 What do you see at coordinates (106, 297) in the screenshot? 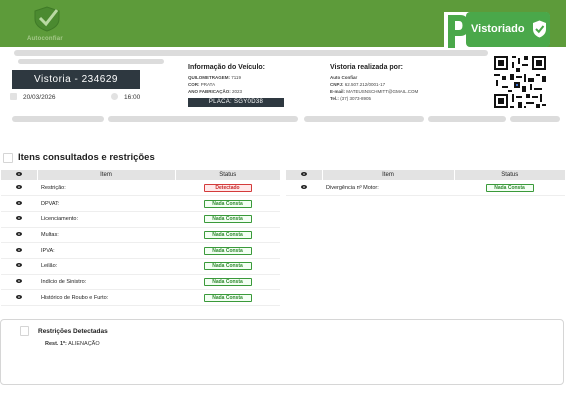
I see `item-cell: Histórico de Roubo e Furto:` at bounding box center [106, 297].